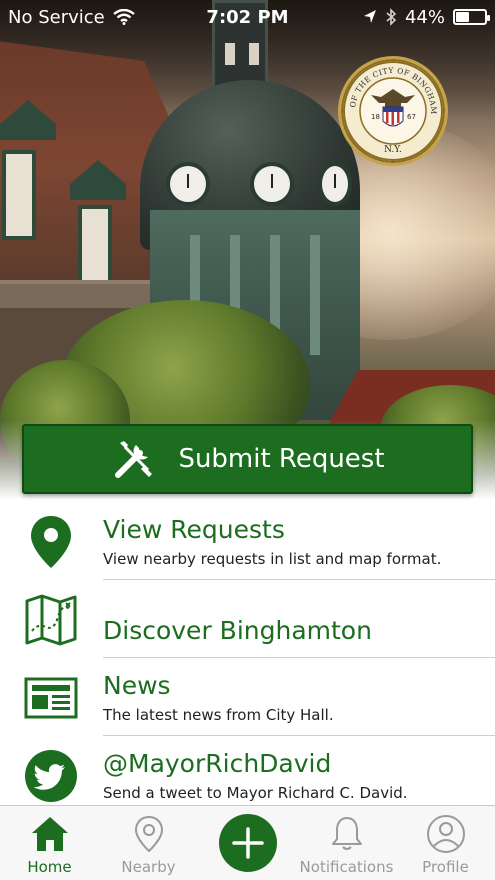 The image size is (495, 880). Describe the element at coordinates (19, 195) in the screenshot. I see `building-window` at that location.